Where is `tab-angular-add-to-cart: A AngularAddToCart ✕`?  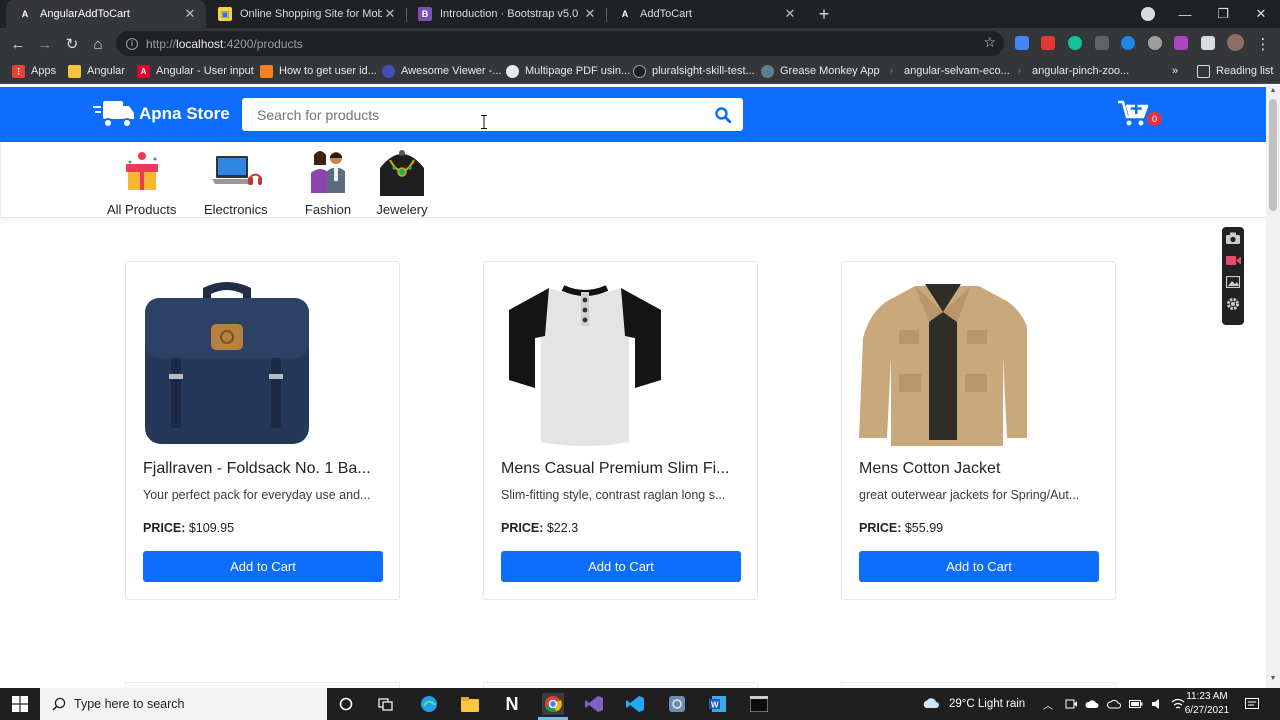 tab-angular-add-to-cart: A AngularAddToCart ✕ is located at coordinates (106, 14).